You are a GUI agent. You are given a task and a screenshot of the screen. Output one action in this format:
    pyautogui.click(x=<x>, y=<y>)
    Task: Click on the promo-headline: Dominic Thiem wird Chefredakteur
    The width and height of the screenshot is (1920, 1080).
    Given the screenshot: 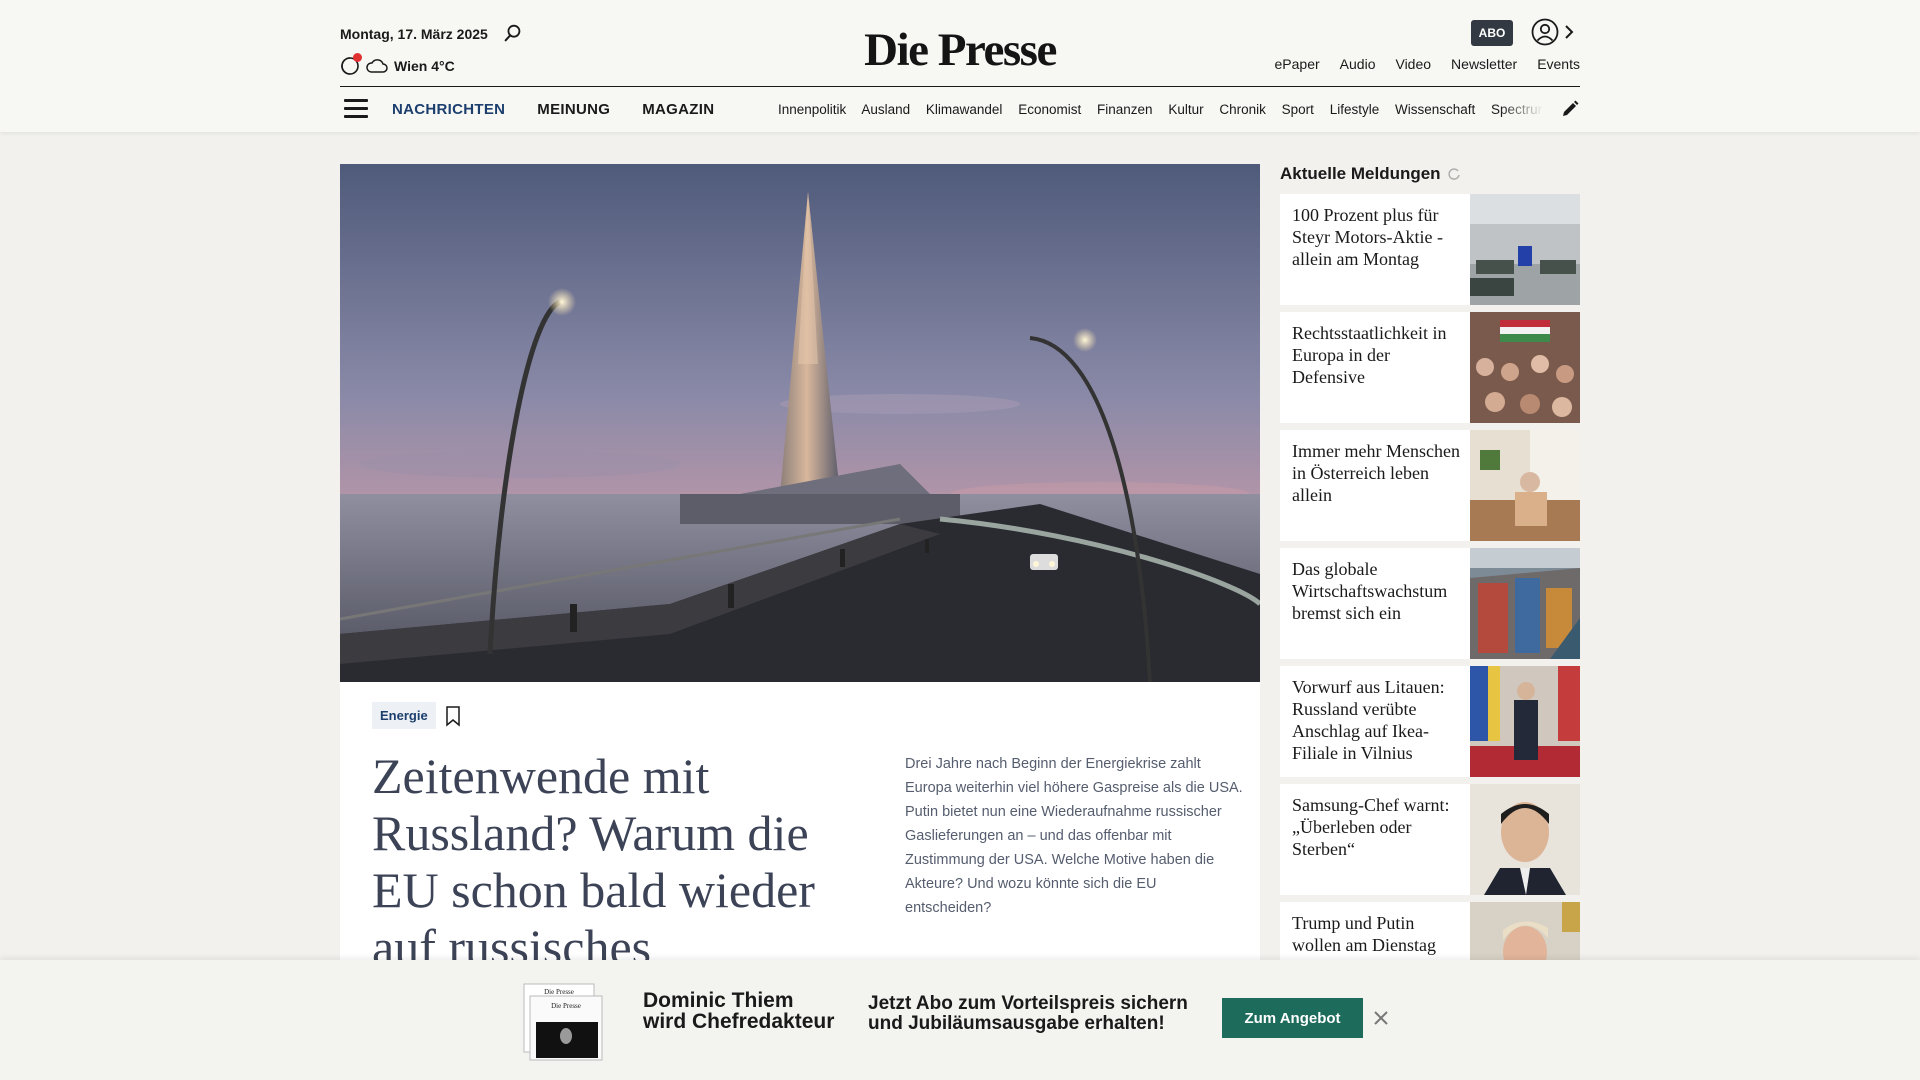 What is the action you would take?
    pyautogui.click(x=738, y=1011)
    